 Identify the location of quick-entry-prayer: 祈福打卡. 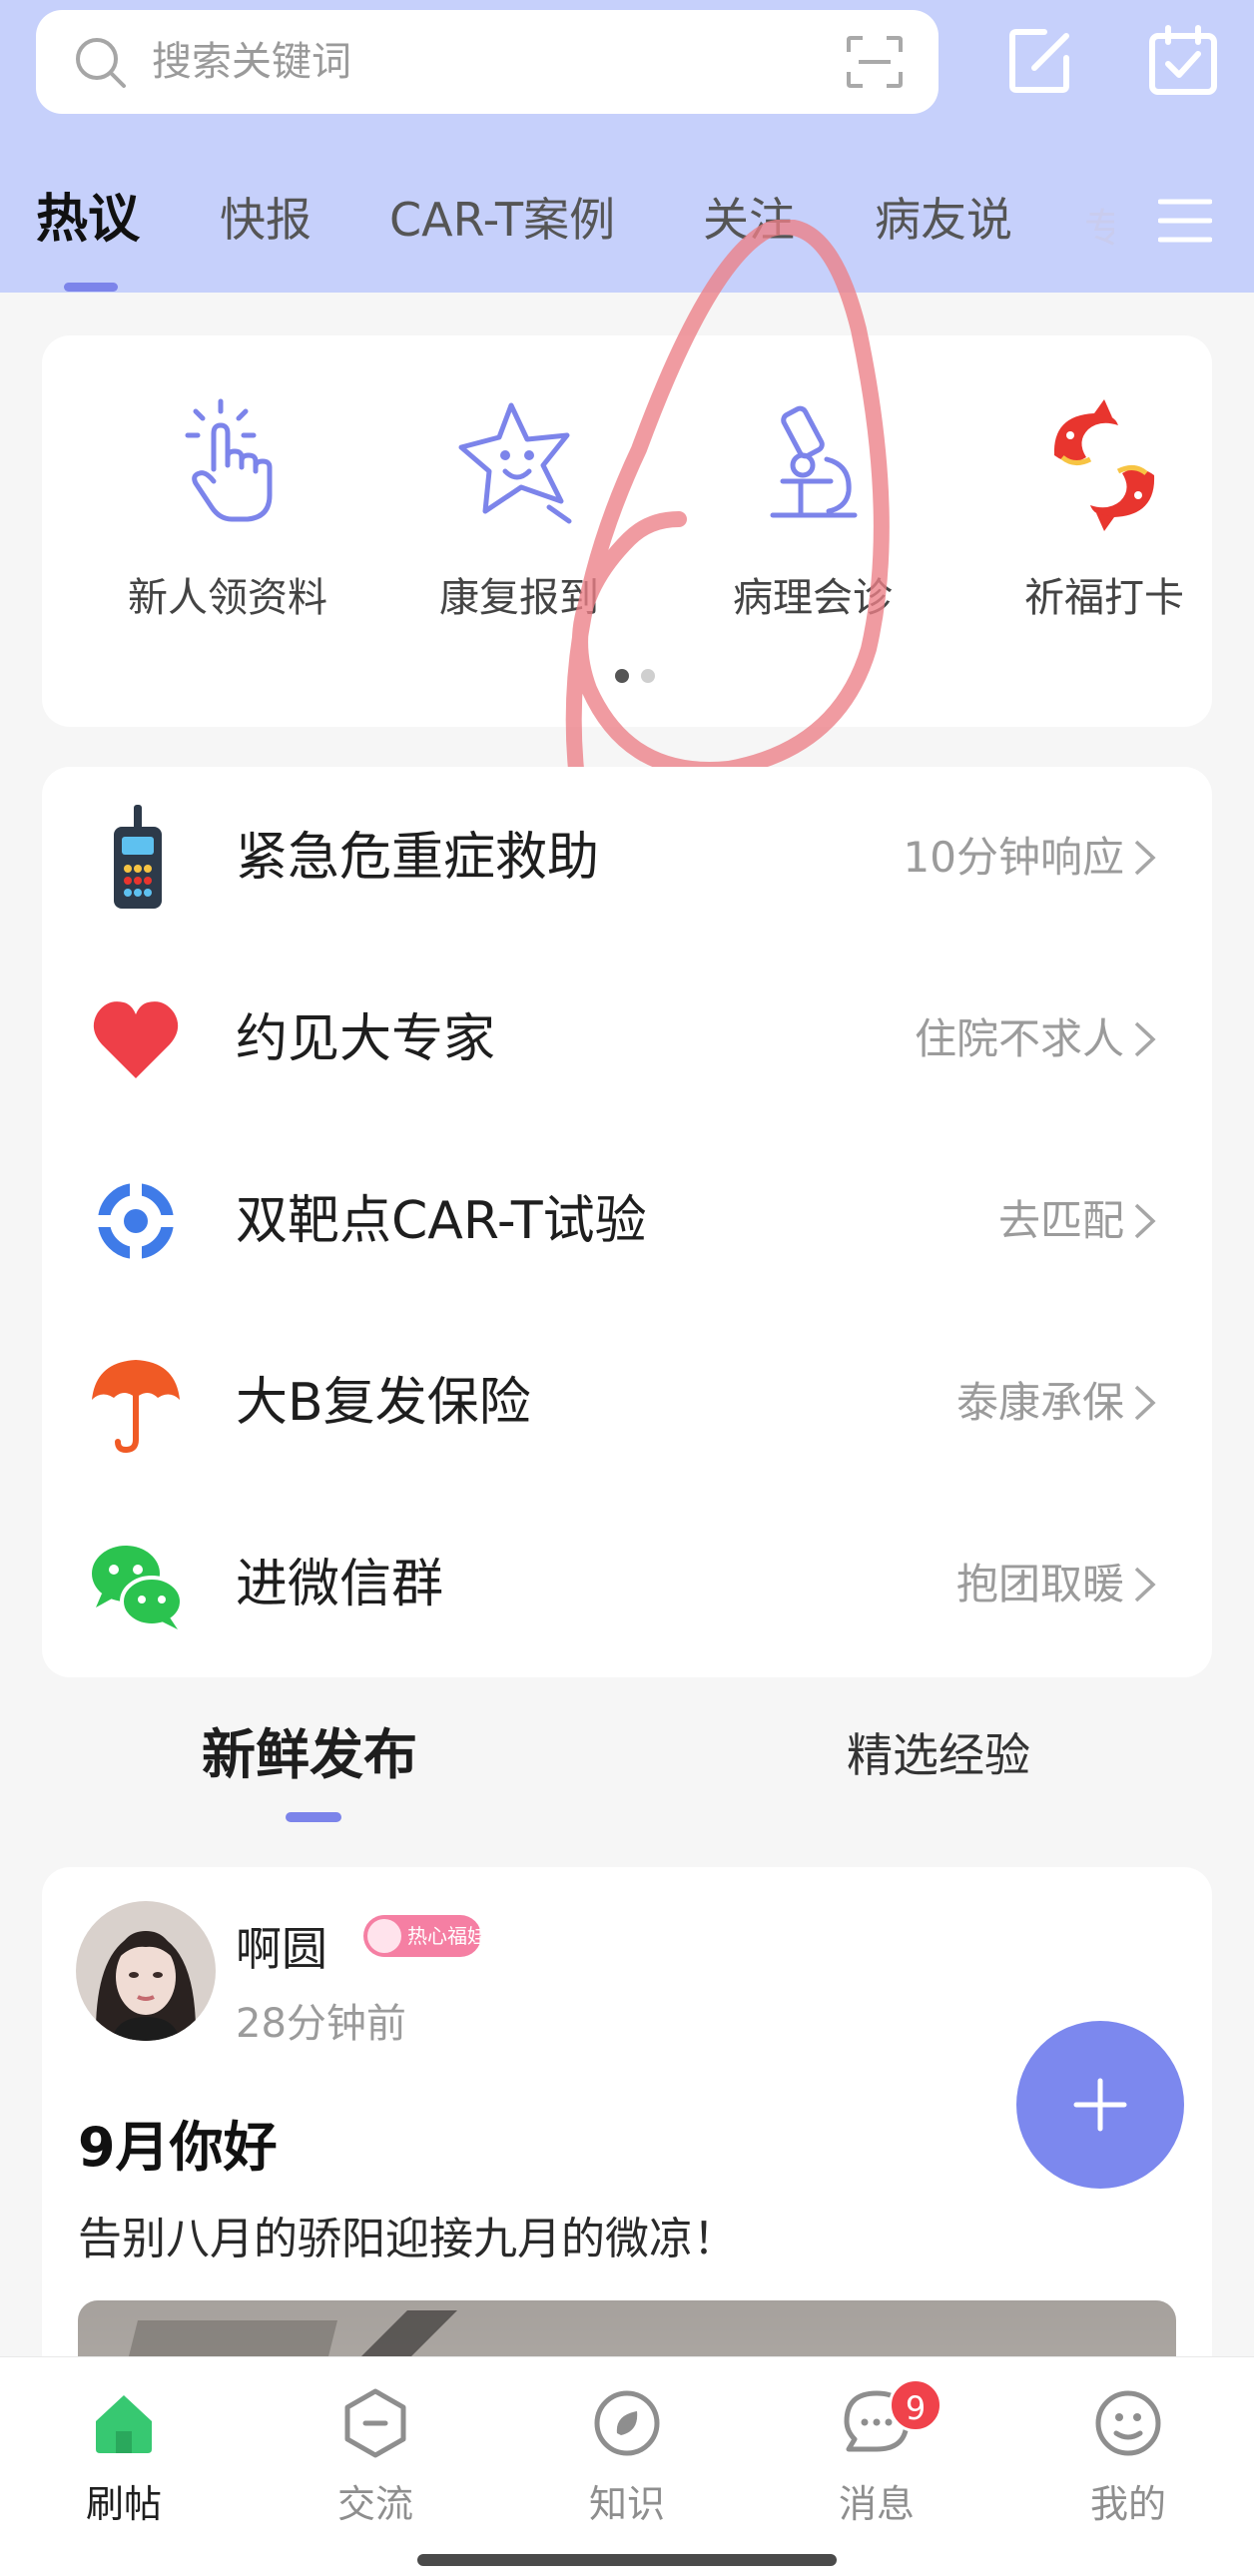
(1104, 509).